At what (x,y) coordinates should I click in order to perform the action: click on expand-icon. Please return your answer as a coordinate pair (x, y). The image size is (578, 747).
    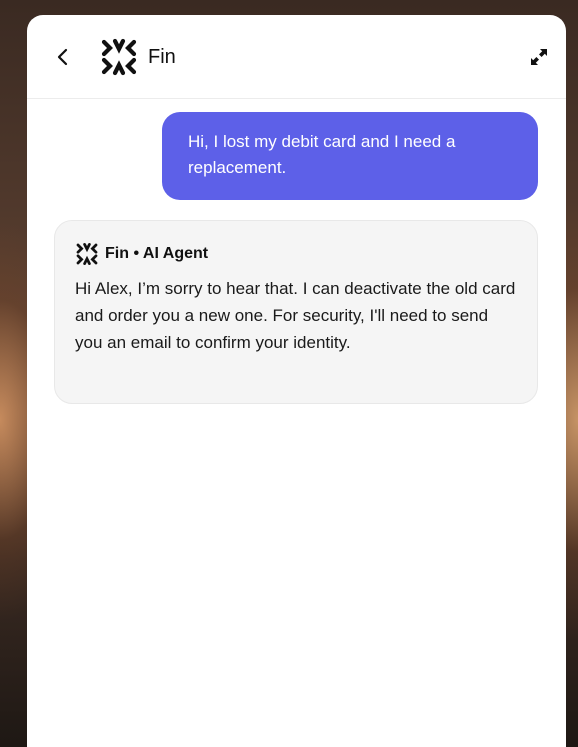
    Looking at the image, I should click on (539, 57).